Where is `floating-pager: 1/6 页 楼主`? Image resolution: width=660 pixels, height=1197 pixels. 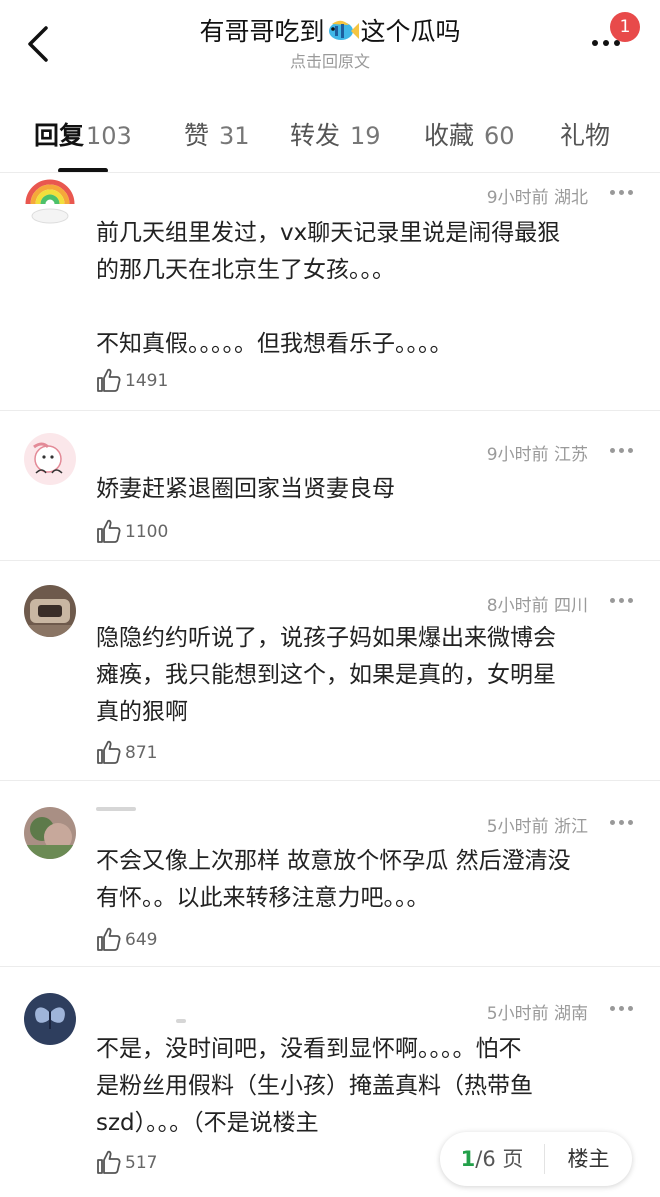 floating-pager: 1/6 页 楼主 is located at coordinates (536, 1159).